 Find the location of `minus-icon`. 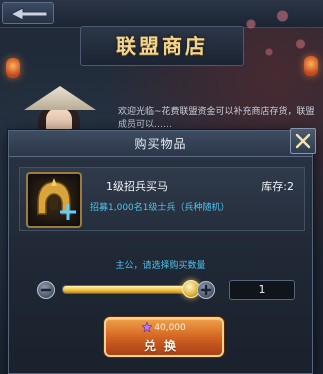

minus-icon is located at coordinates (46, 290).